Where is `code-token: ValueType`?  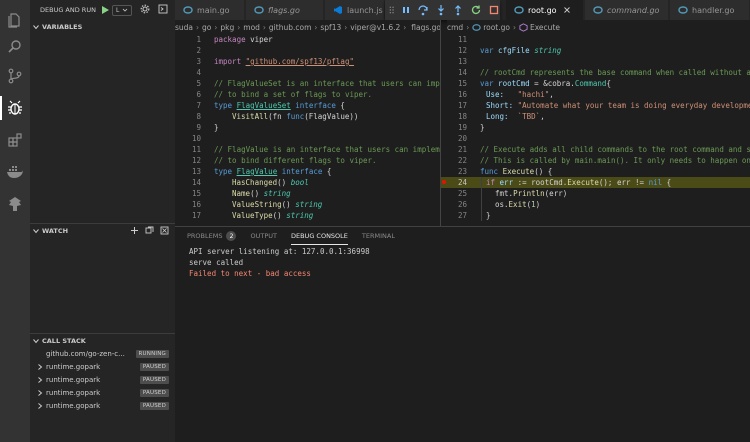
code-token: ValueType is located at coordinates (252, 215).